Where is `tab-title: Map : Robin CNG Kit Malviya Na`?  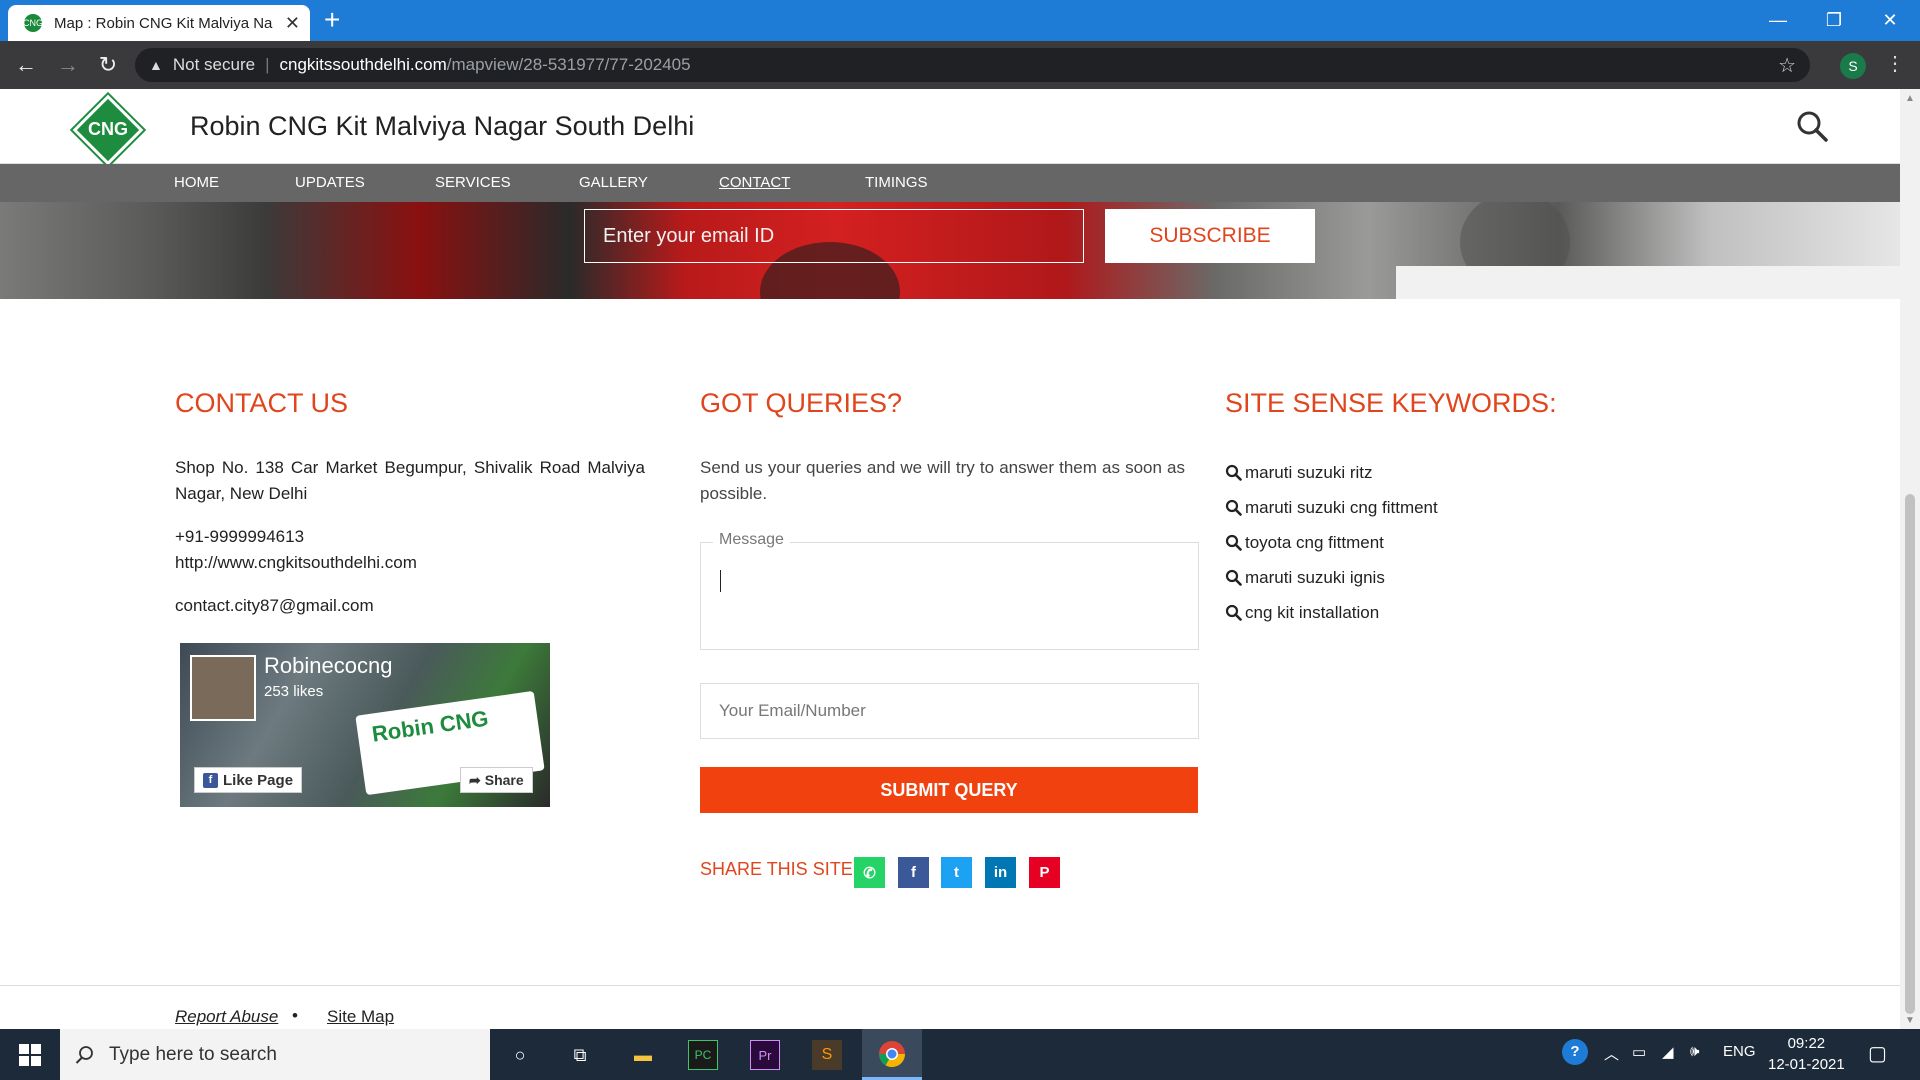
tab-title: Map : Robin CNG Kit Malviya Na is located at coordinates (163, 23).